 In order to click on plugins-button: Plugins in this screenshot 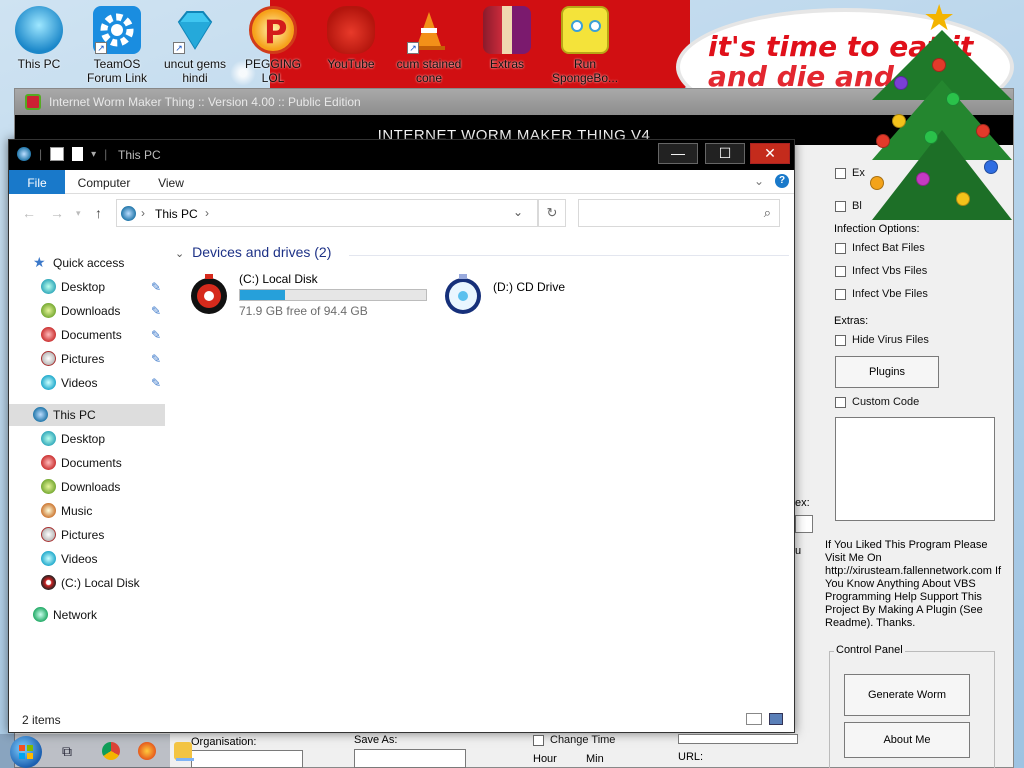, I will do `click(887, 372)`.